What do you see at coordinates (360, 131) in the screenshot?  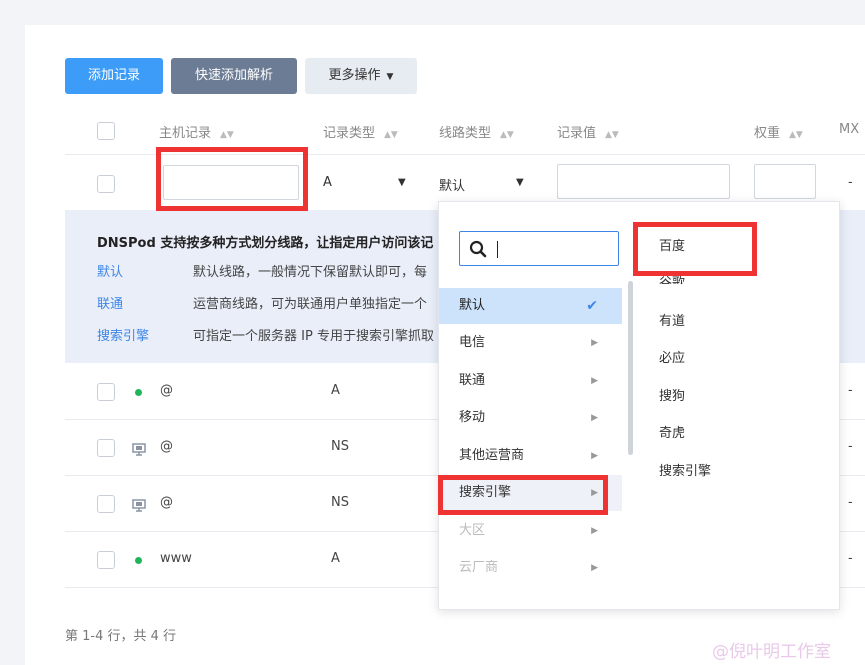 I see `header-record-type: 记录类型 ▲▼` at bounding box center [360, 131].